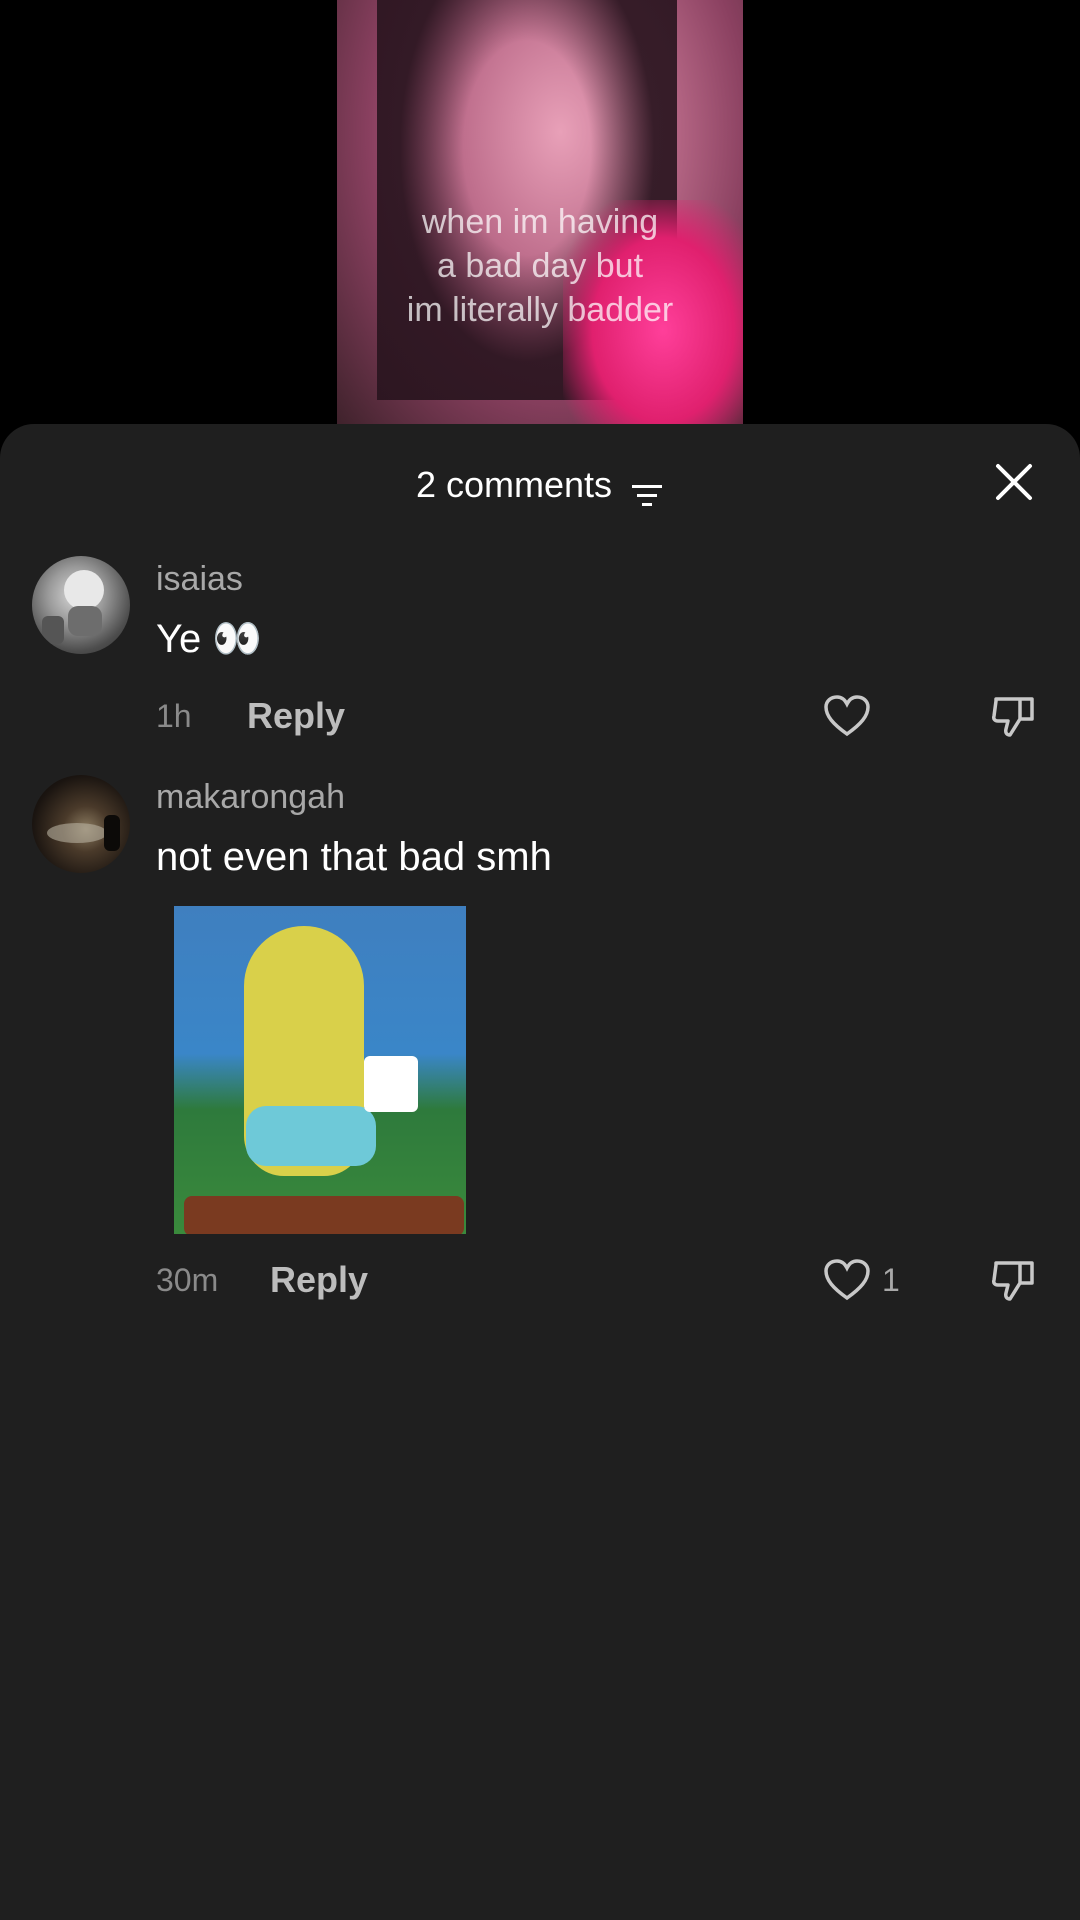 This screenshot has height=1920, width=1080. Describe the element at coordinates (250, 797) in the screenshot. I see `comment-username: makarongah` at that location.